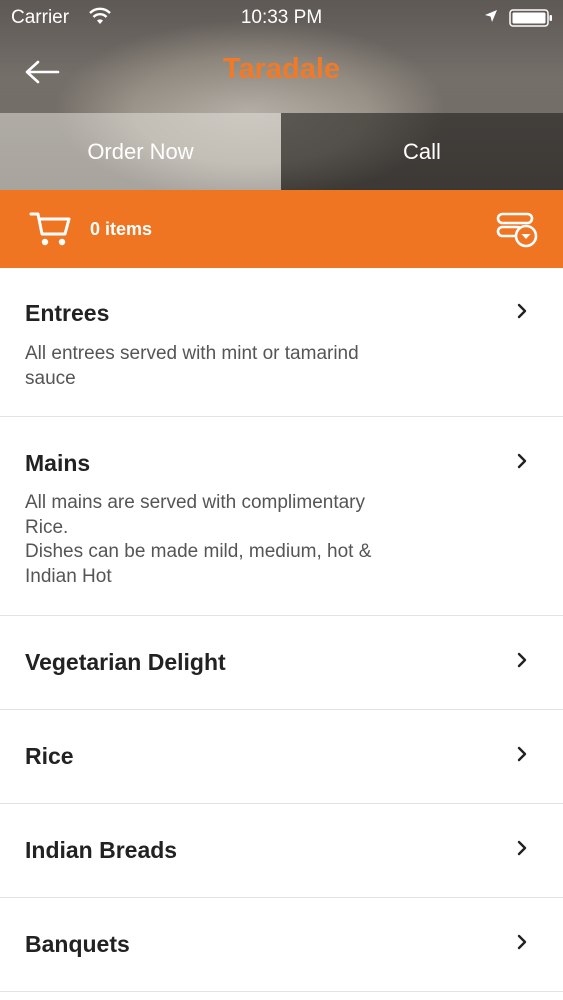 Image resolution: width=563 pixels, height=1000 pixels. Describe the element at coordinates (281, 229) in the screenshot. I see `cart-bar: 0 items` at that location.